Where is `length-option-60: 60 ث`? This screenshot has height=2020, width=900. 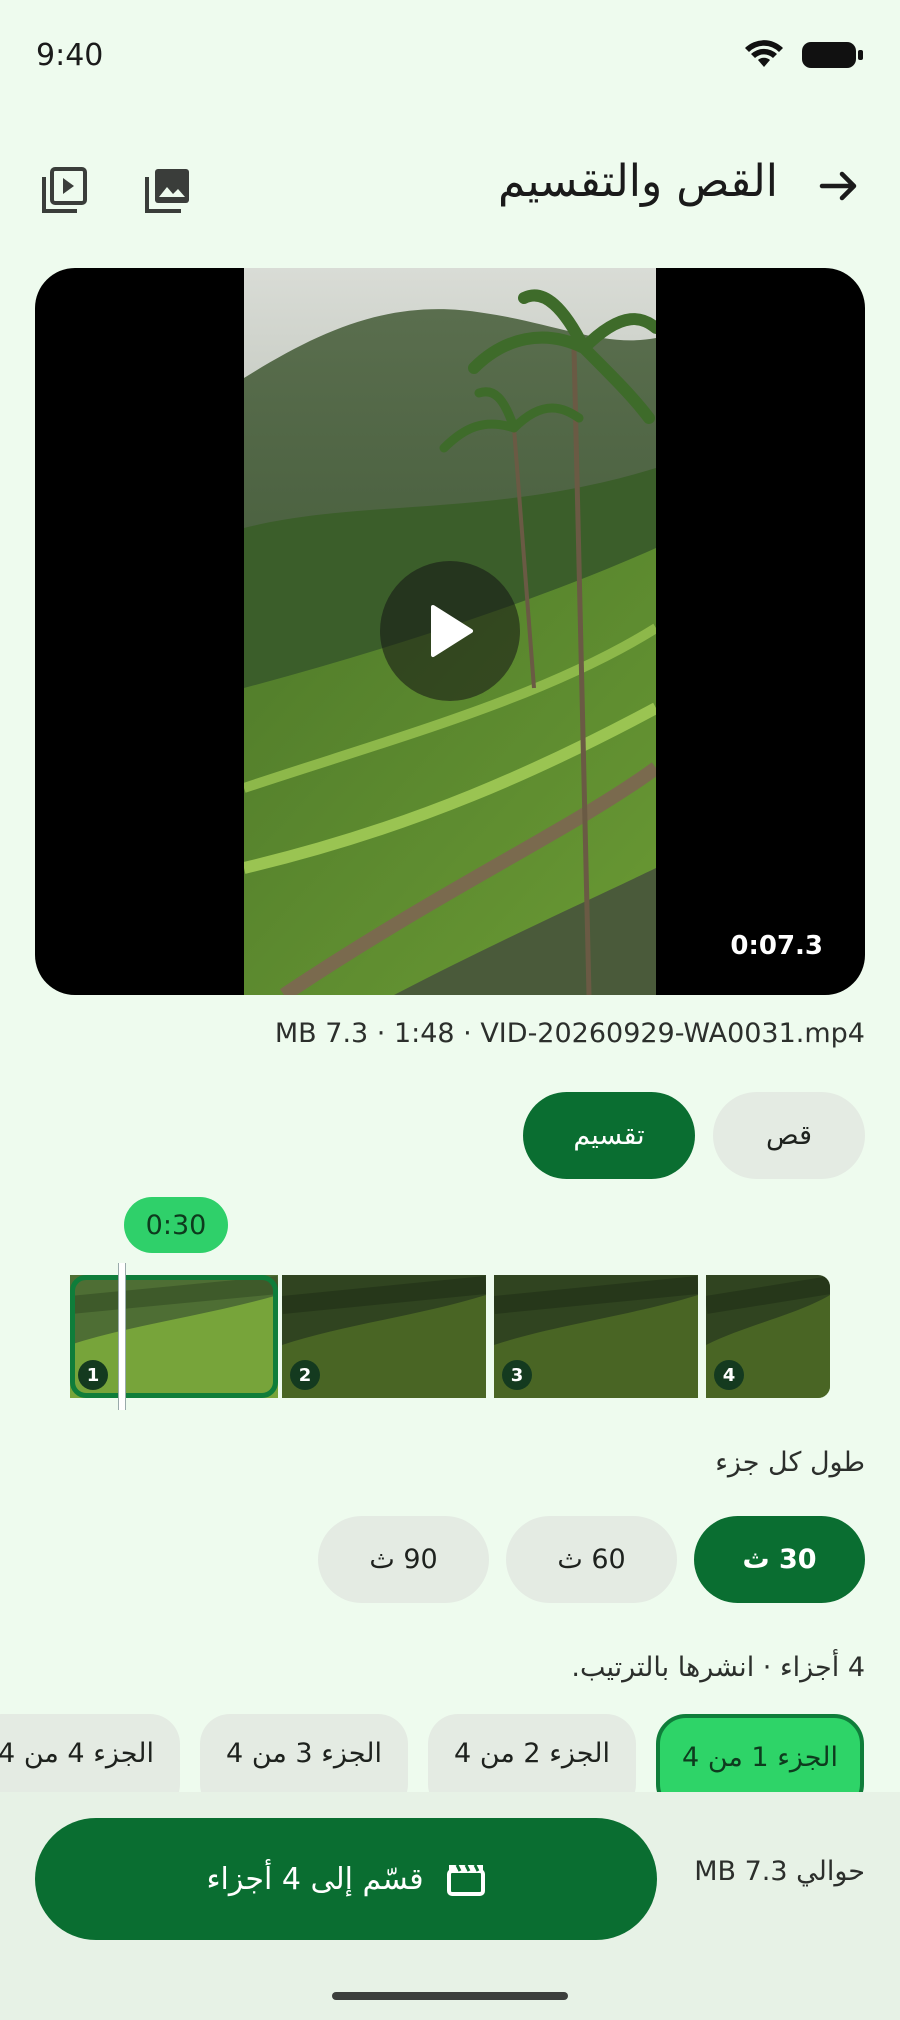
length-option-60: 60 ث is located at coordinates (591, 1559).